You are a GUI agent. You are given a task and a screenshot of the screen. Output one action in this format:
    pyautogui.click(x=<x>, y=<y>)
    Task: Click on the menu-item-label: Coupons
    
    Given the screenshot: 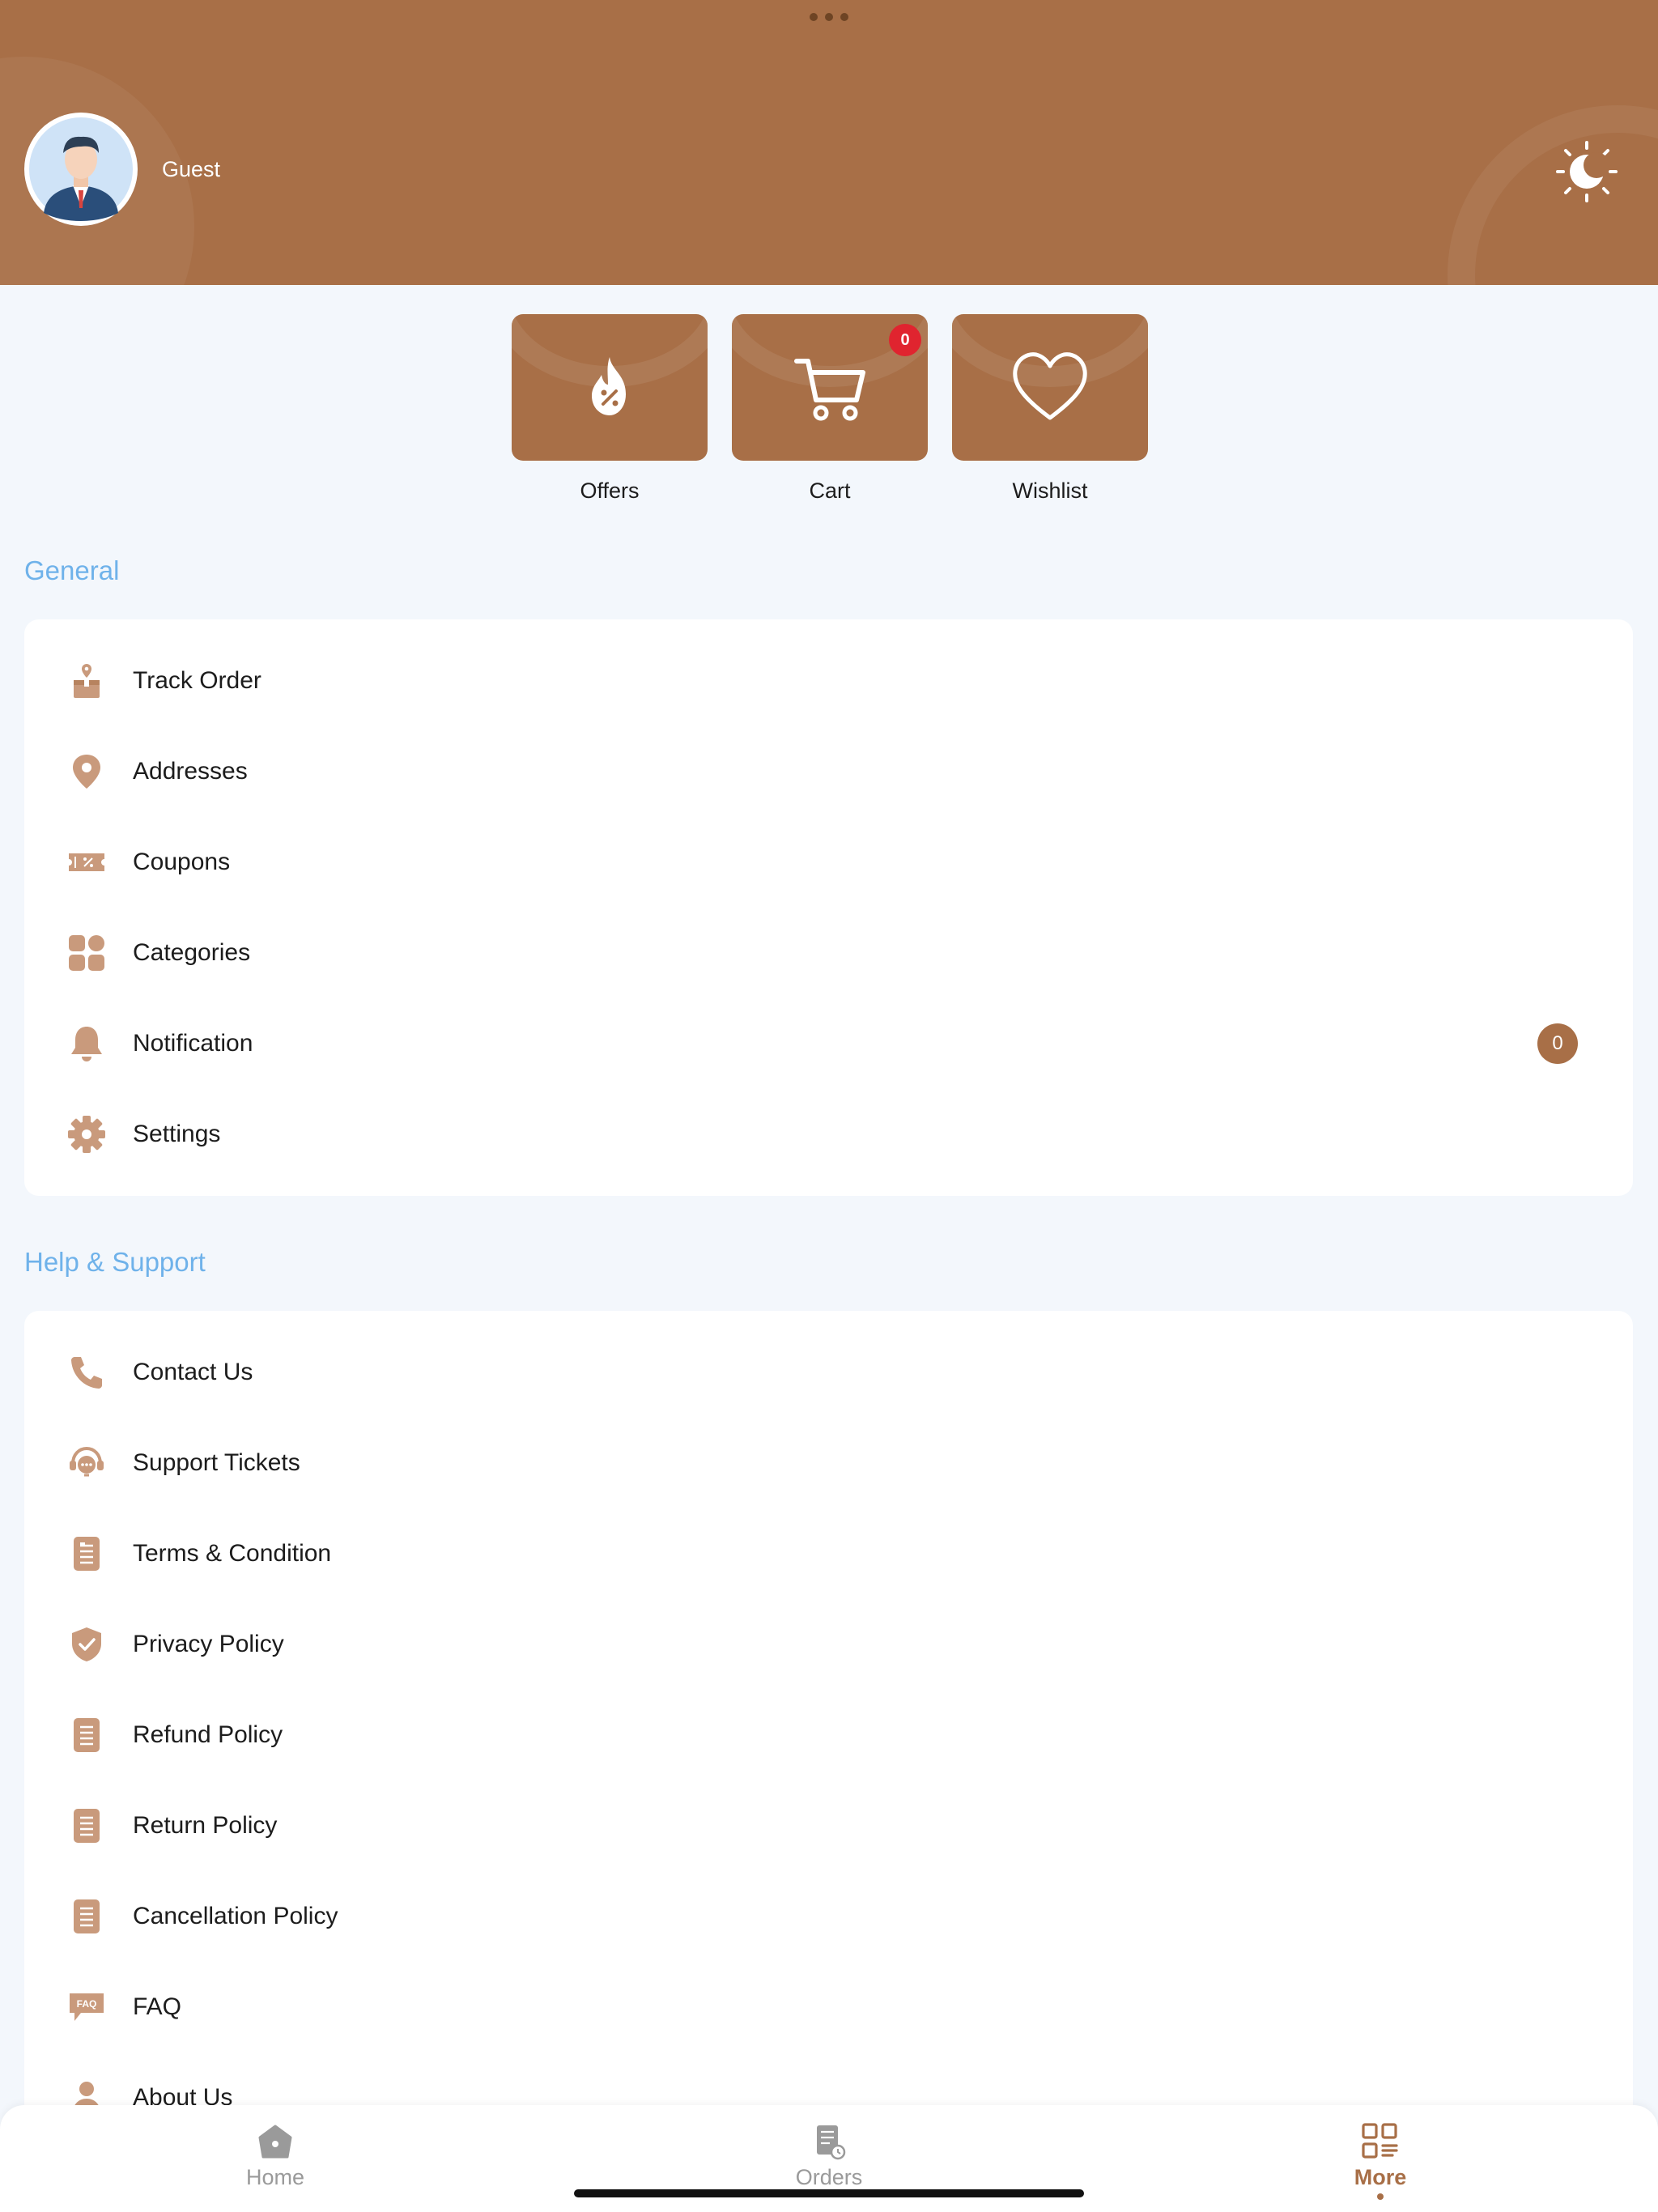 What is the action you would take?
    pyautogui.click(x=182, y=862)
    